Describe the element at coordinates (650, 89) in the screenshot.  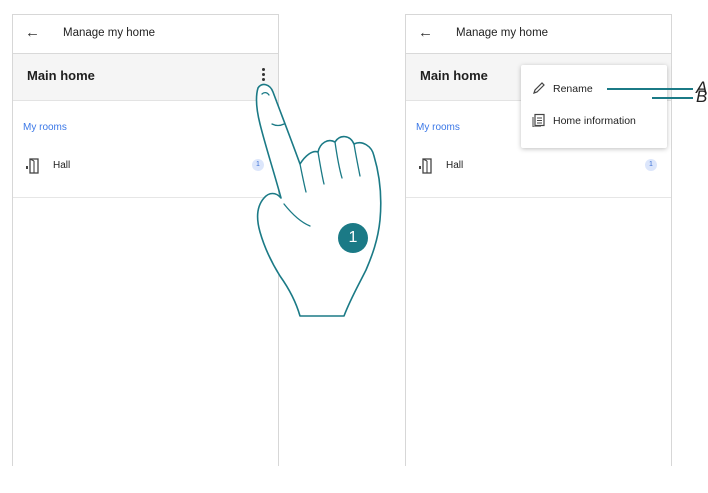
I see `callout-line-a` at that location.